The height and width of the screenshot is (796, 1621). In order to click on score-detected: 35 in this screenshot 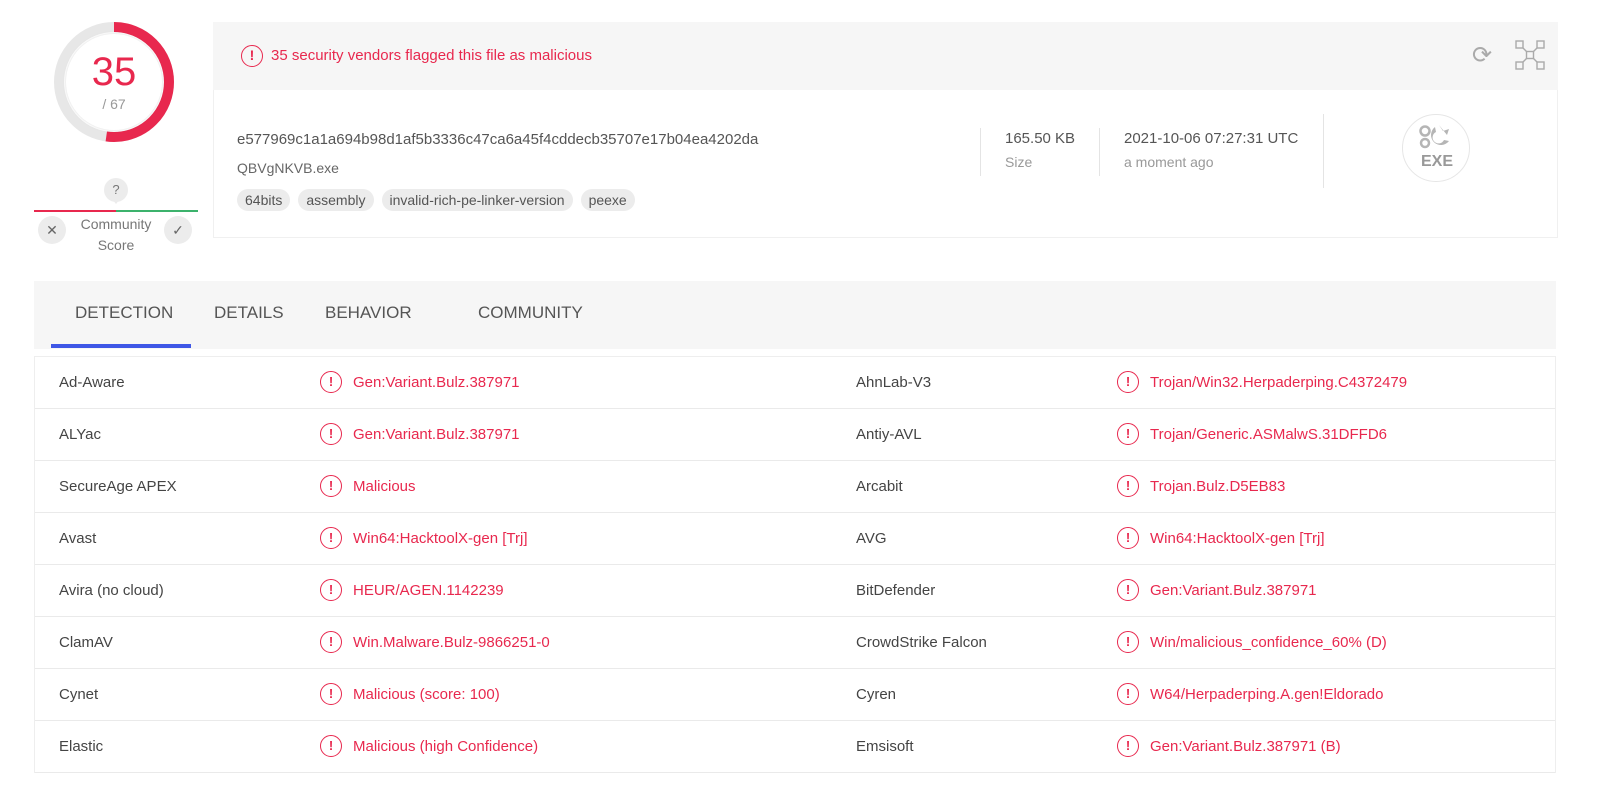, I will do `click(114, 72)`.